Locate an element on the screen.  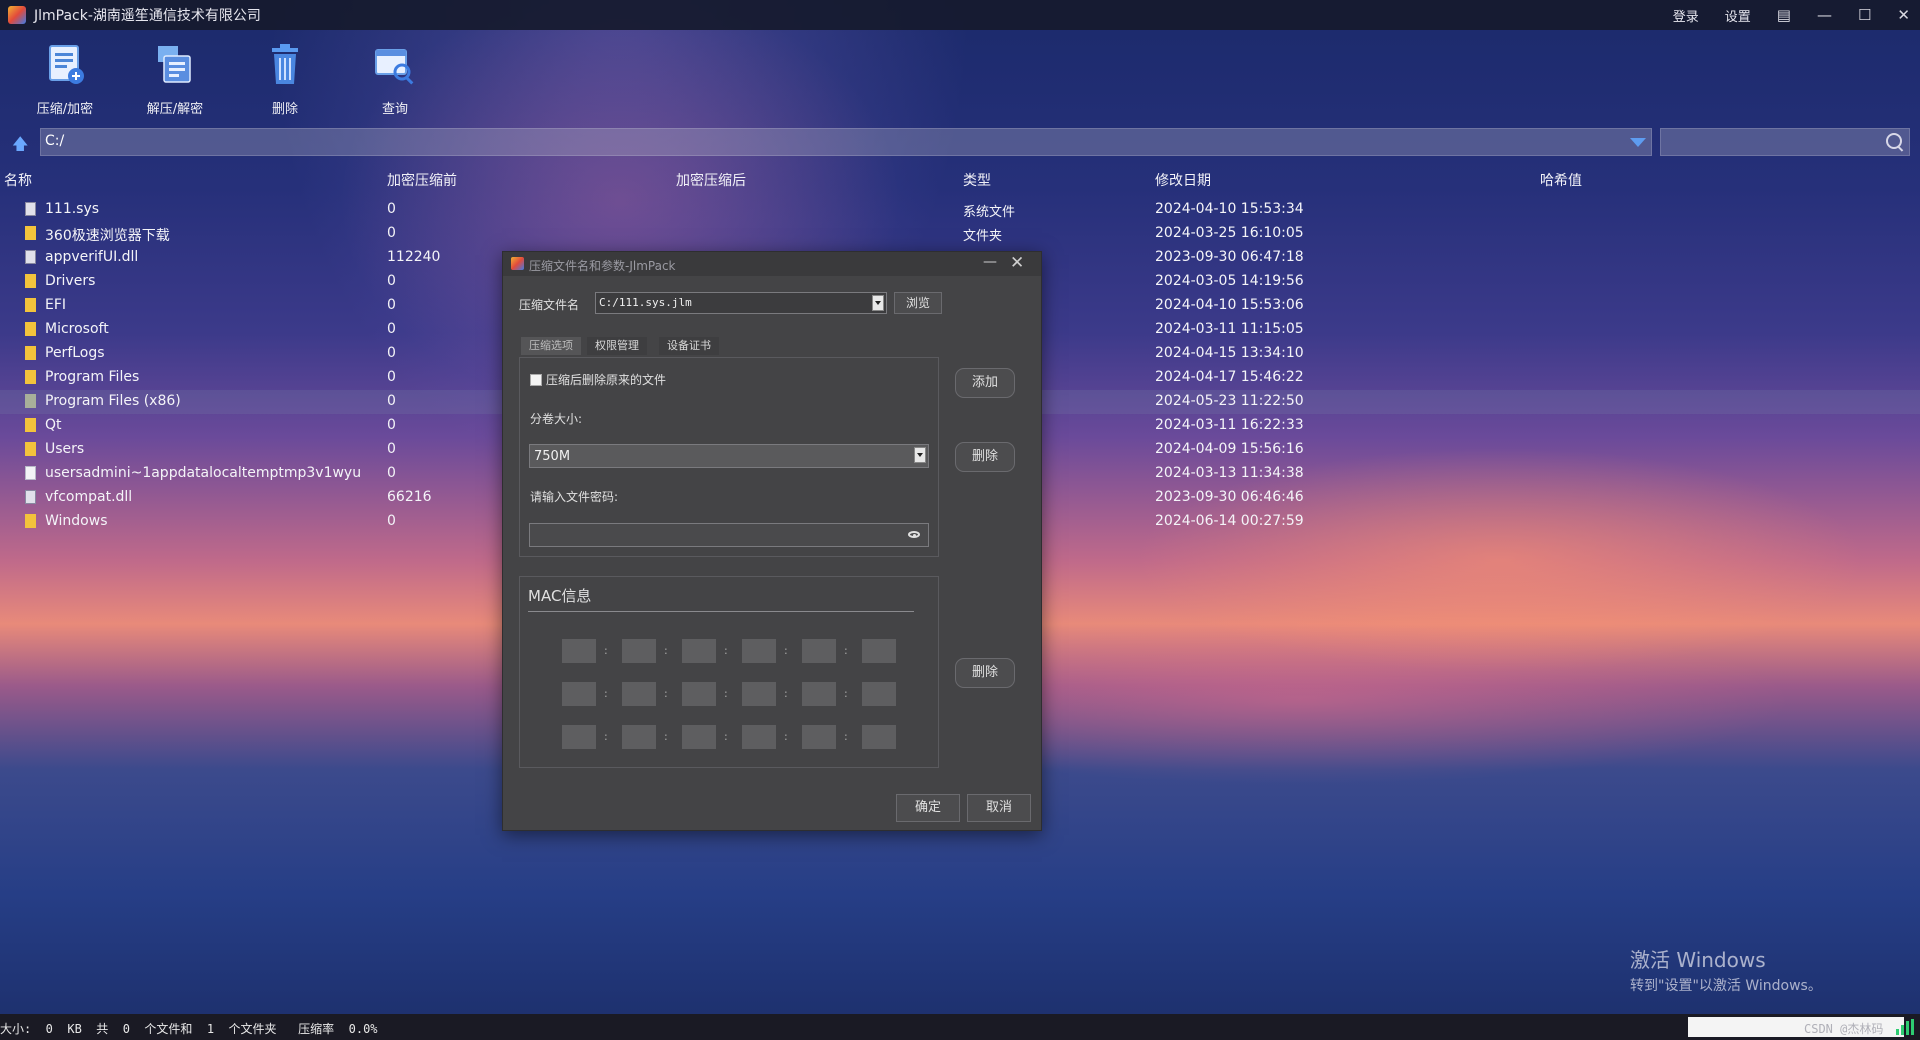
cancel-button: 取消 is located at coordinates (999, 808).